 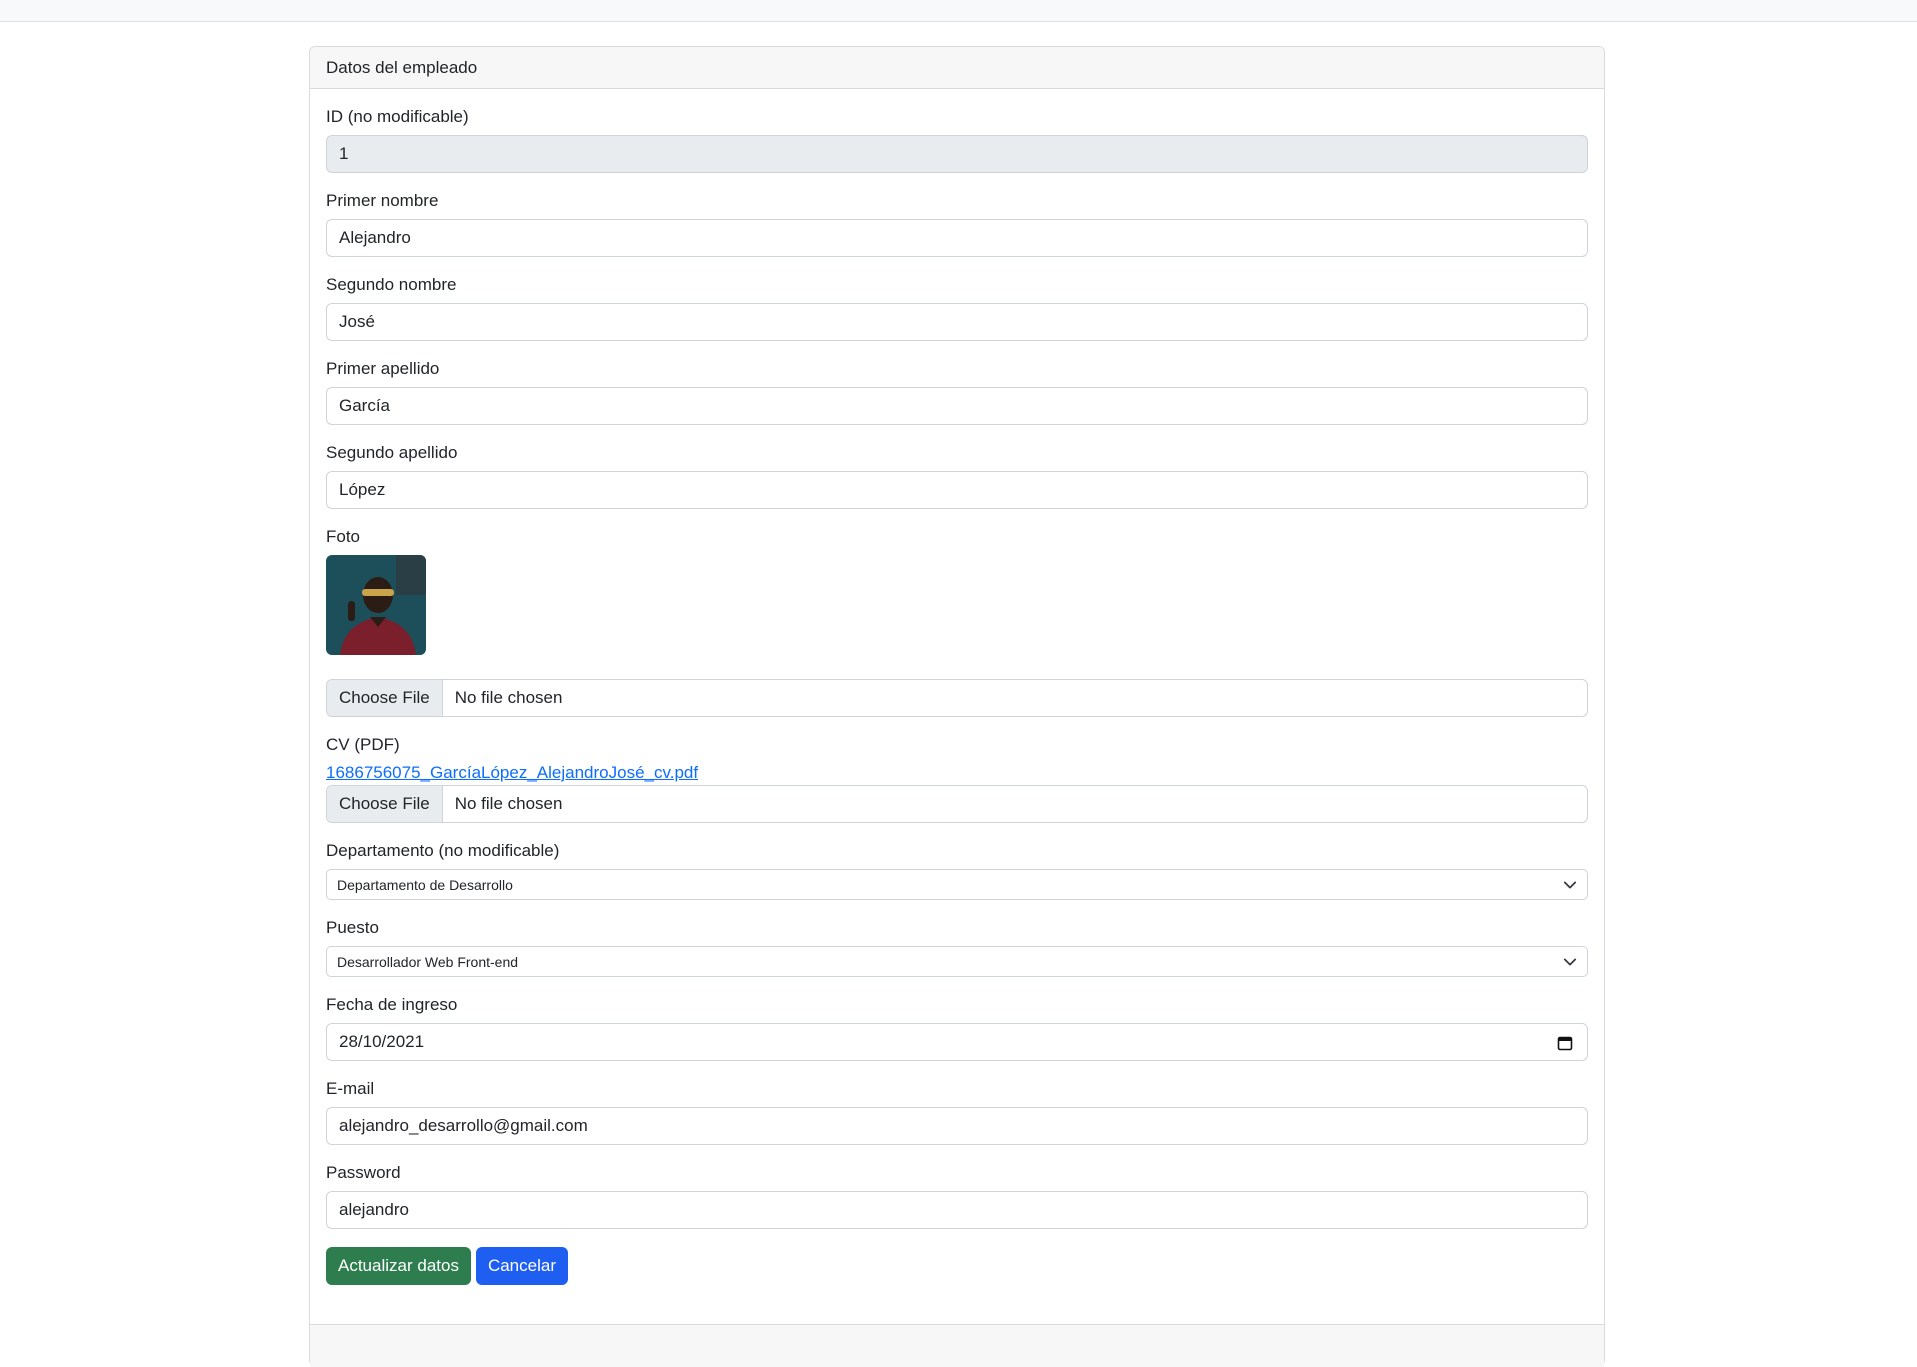 I want to click on puesto-selected-value: Desarrollador Web Front-end, so click(x=428, y=961).